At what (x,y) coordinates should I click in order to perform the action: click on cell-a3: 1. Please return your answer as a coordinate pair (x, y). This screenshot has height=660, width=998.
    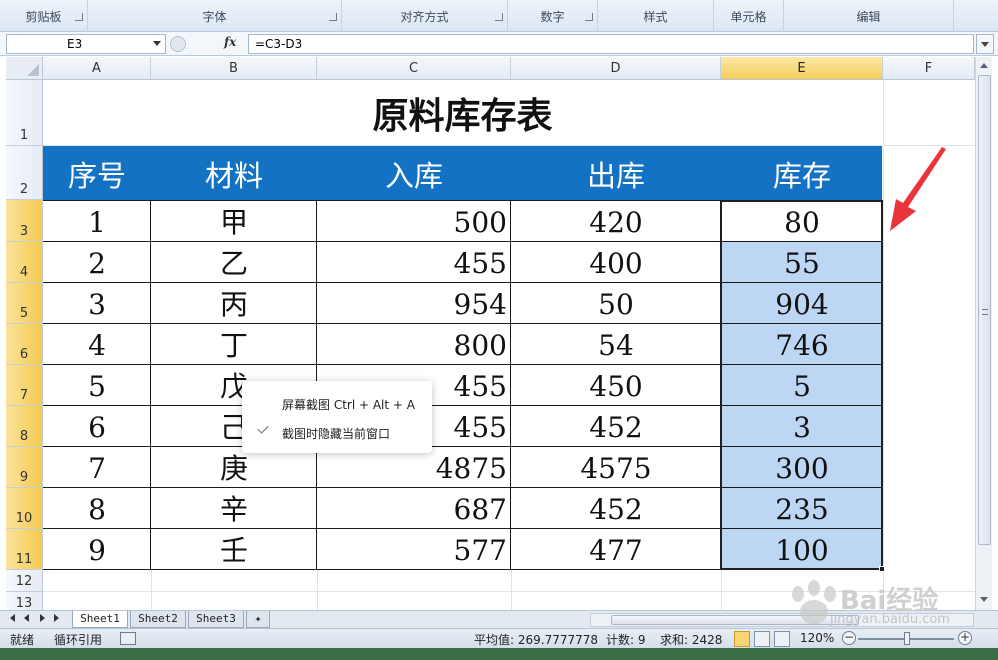
    Looking at the image, I should click on (97, 221).